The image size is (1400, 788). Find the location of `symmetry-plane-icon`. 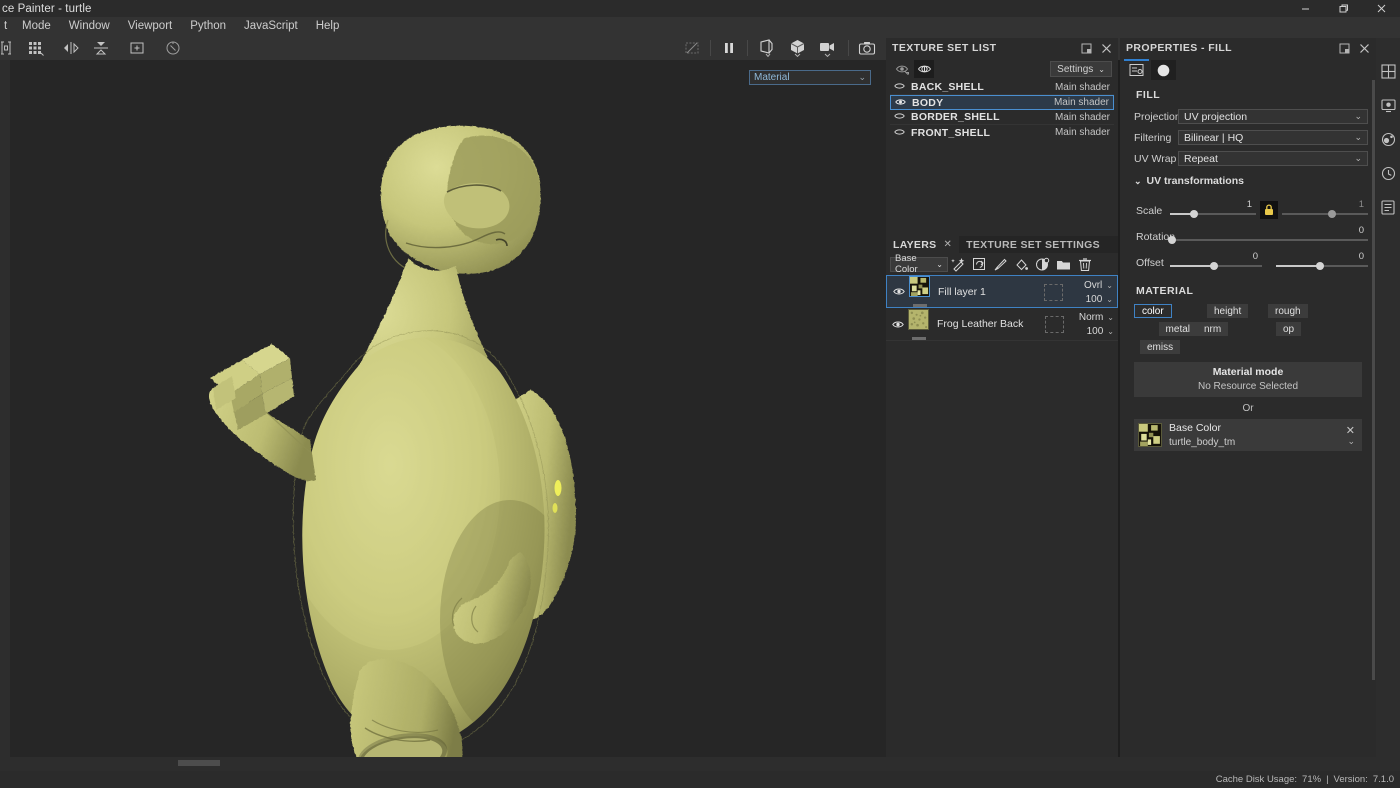

symmetry-plane-icon is located at coordinates (101, 48).